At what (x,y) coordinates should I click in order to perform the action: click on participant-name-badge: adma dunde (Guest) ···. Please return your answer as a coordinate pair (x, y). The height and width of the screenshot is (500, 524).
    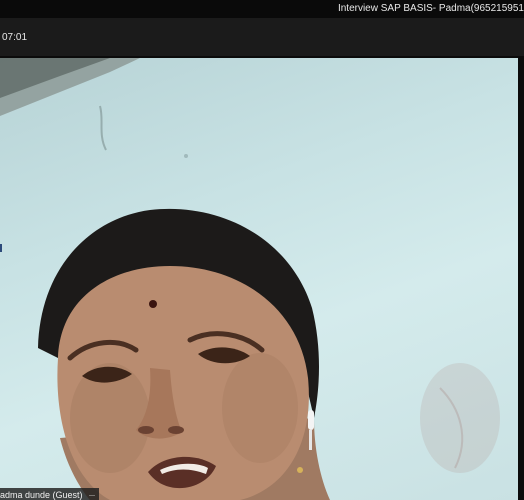
    Looking at the image, I should click on (49, 494).